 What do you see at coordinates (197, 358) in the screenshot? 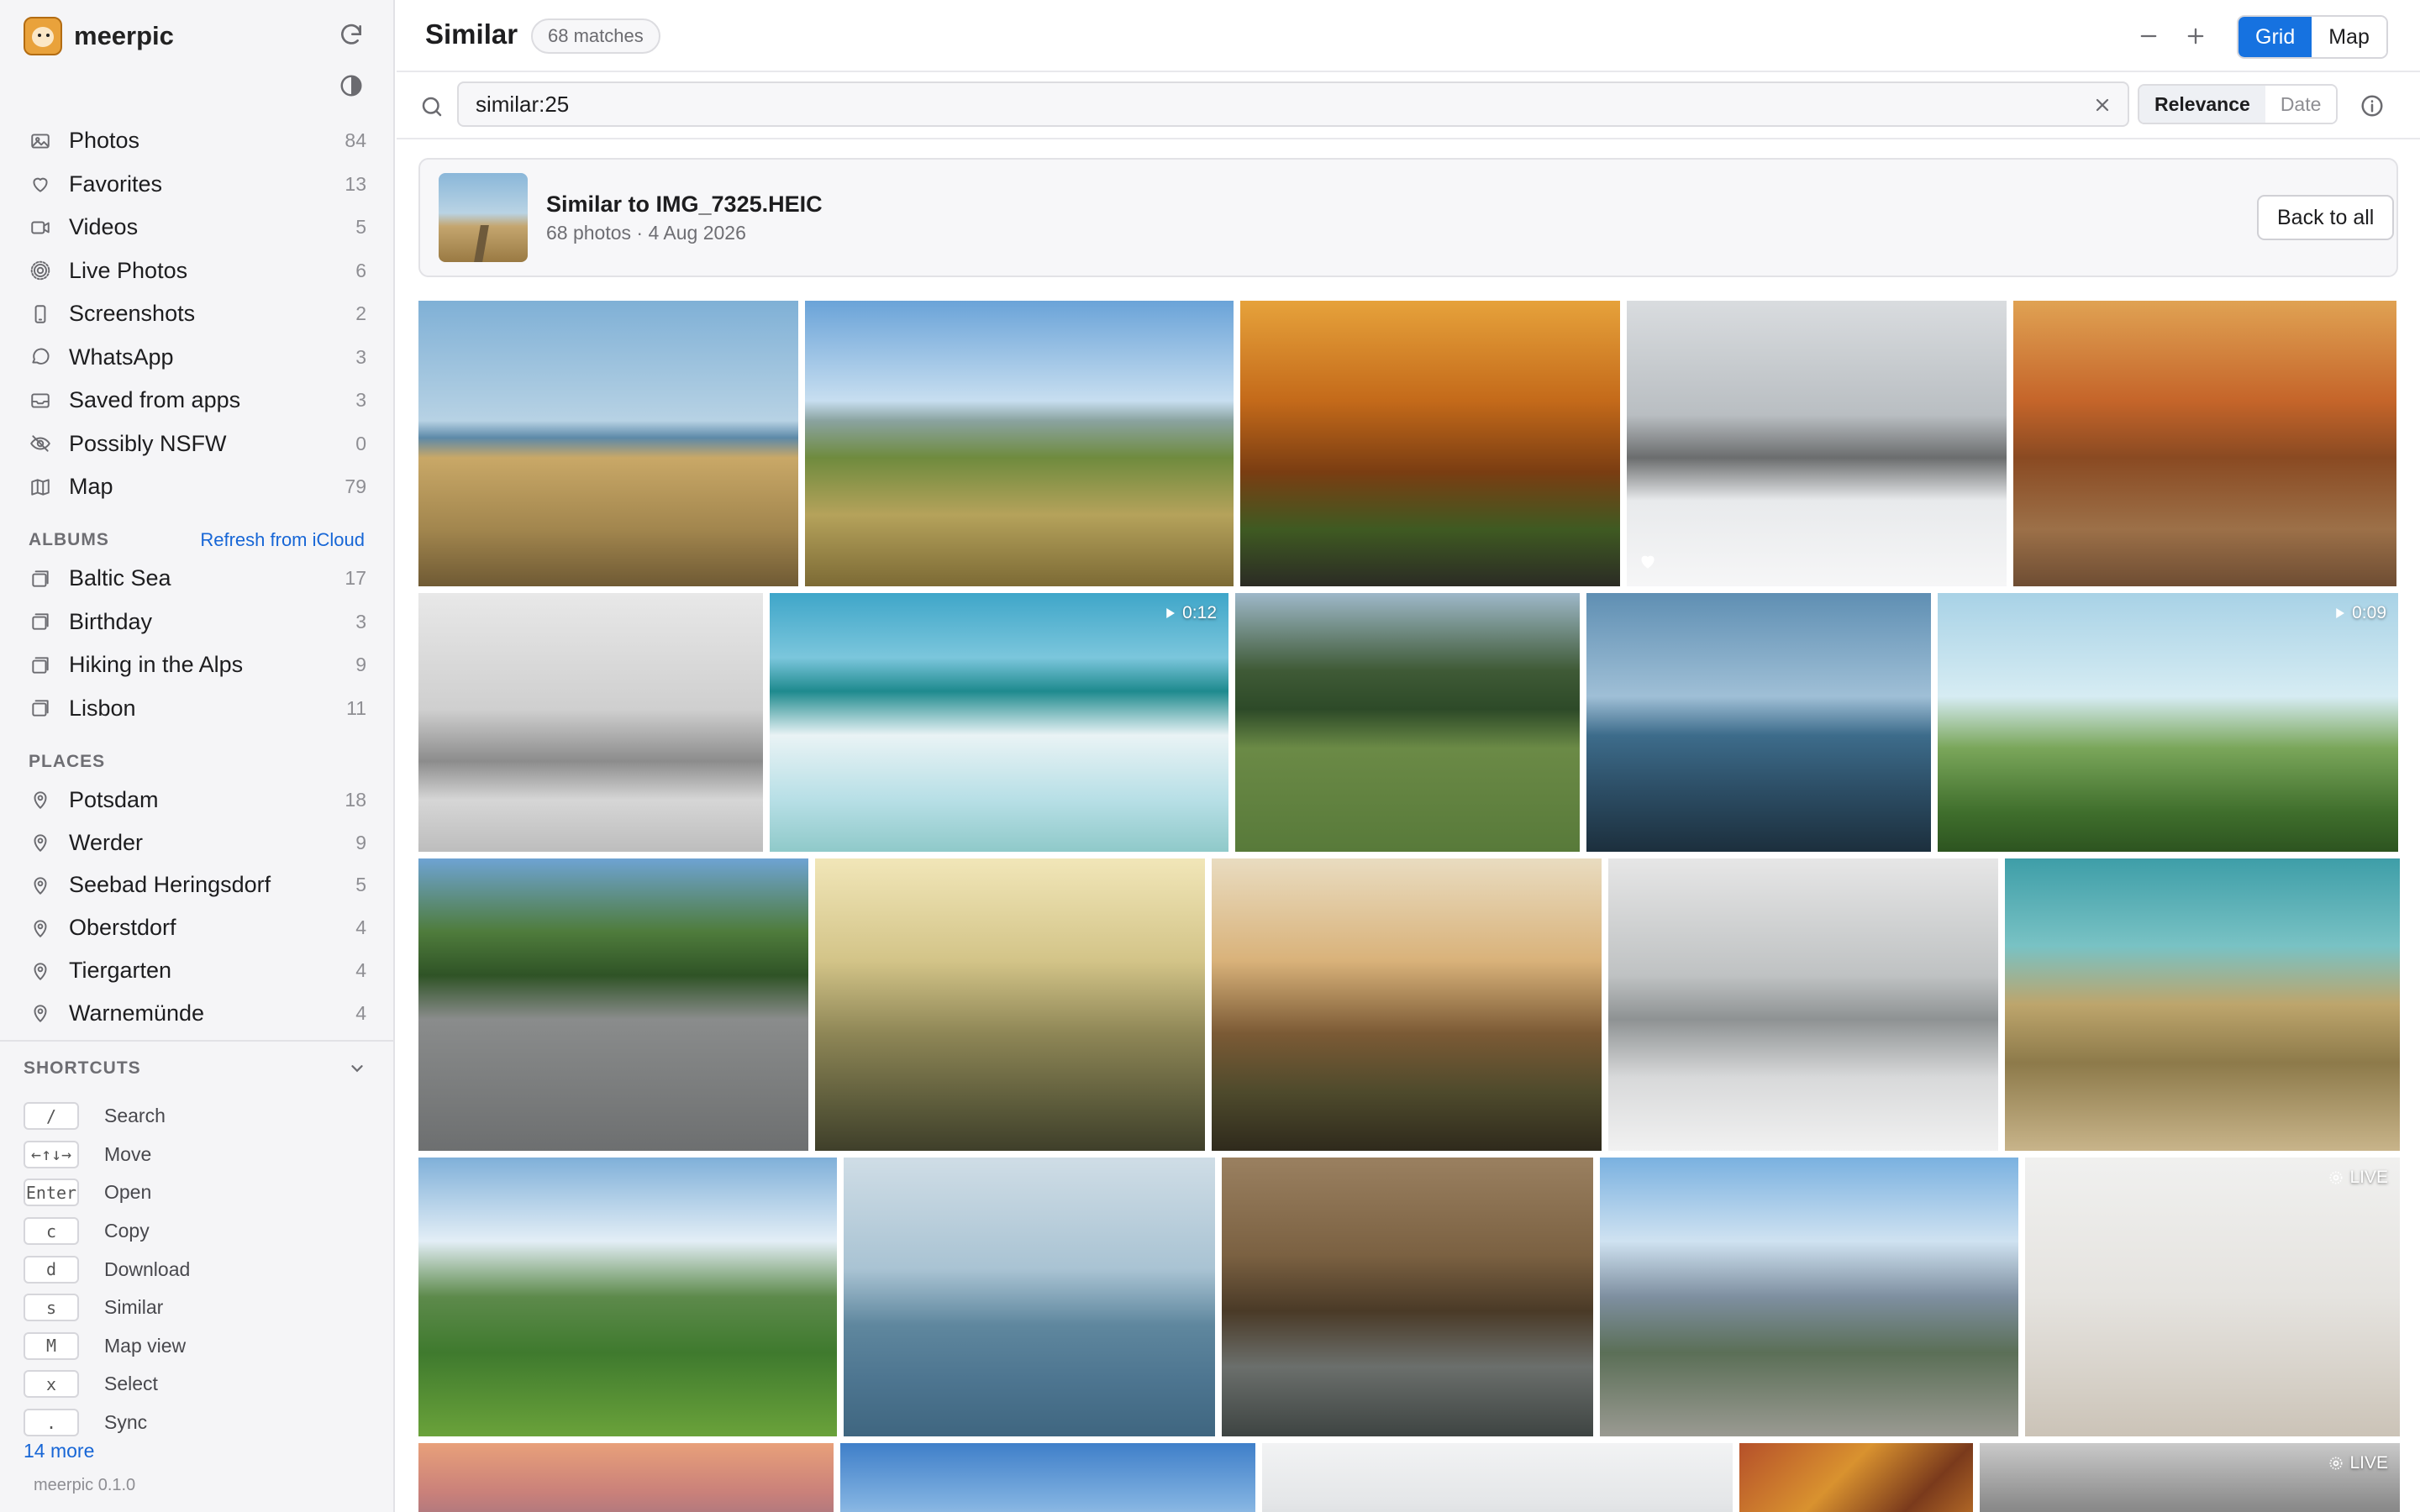
I see `sidebar-item-whatsapp: WhatsApp 3` at bounding box center [197, 358].